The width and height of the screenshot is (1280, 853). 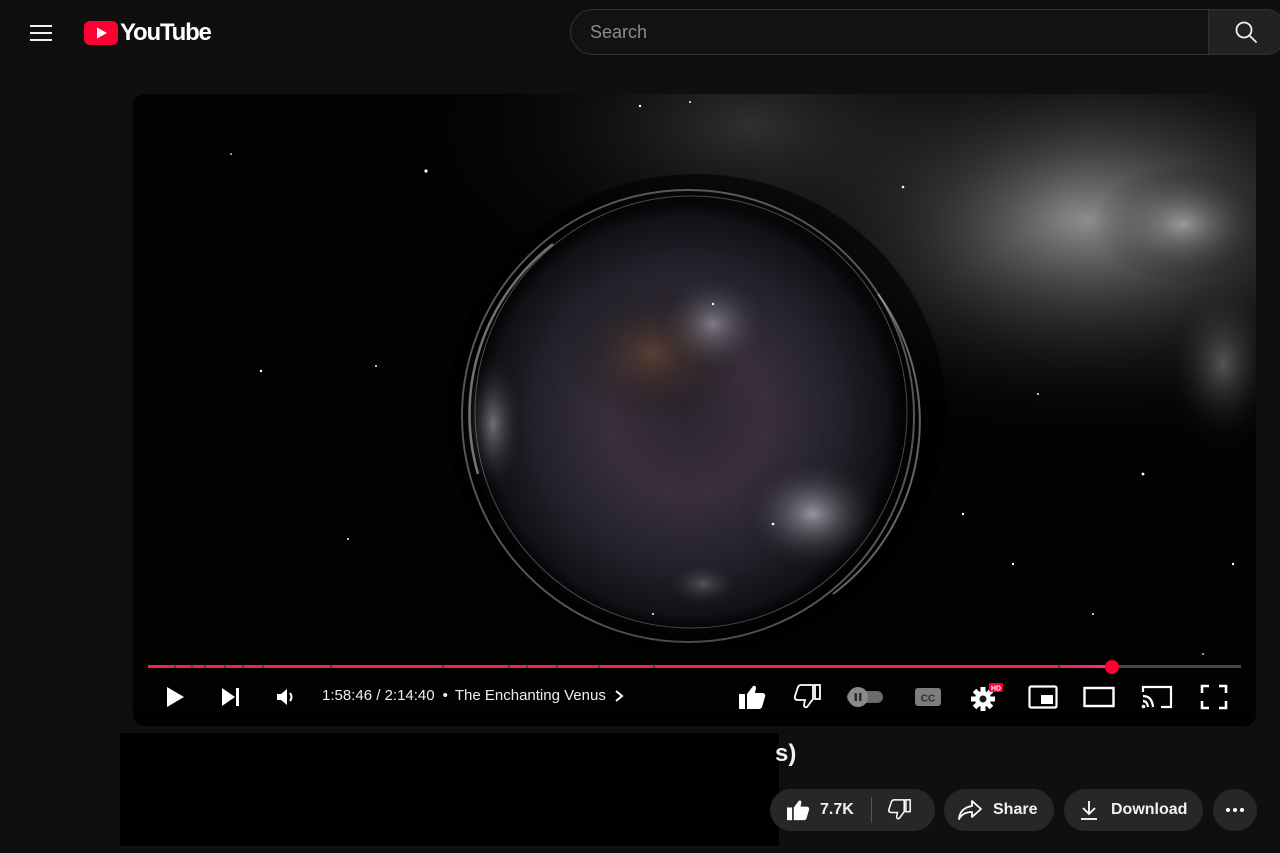 I want to click on more-actions-button, so click(x=1235, y=810).